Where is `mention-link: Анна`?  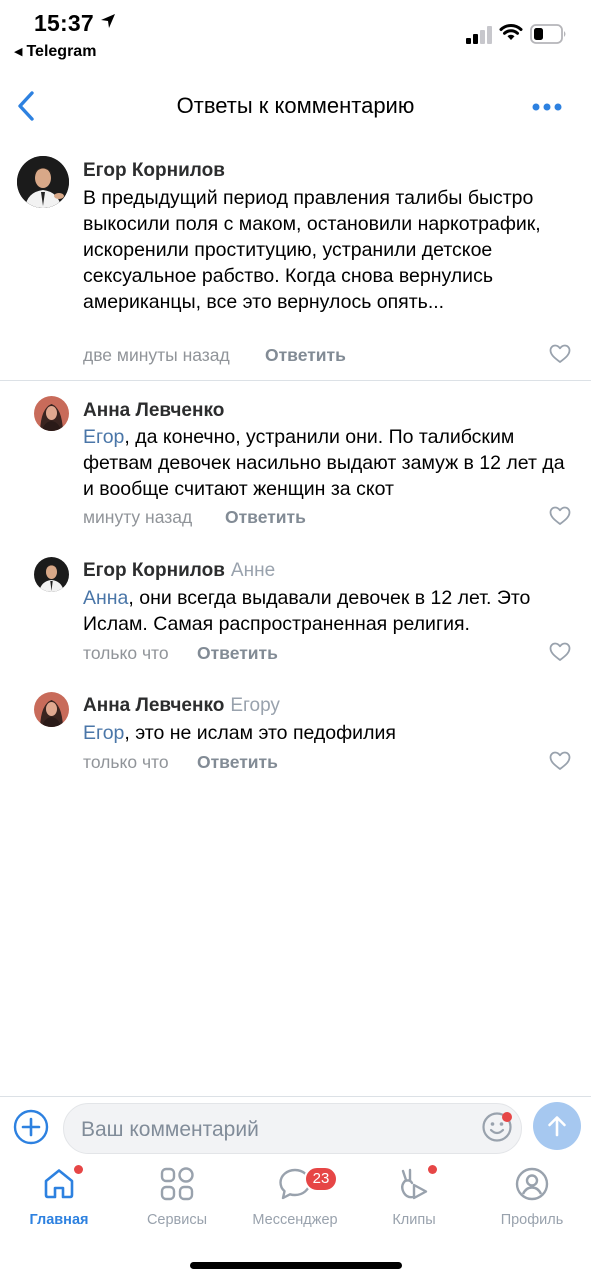 mention-link: Анна is located at coordinates (105, 598).